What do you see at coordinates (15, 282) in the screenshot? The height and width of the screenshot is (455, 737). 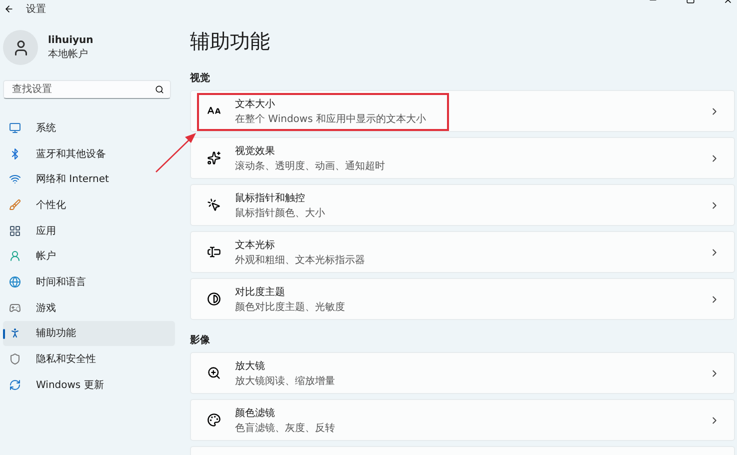 I see `globe-icon` at bounding box center [15, 282].